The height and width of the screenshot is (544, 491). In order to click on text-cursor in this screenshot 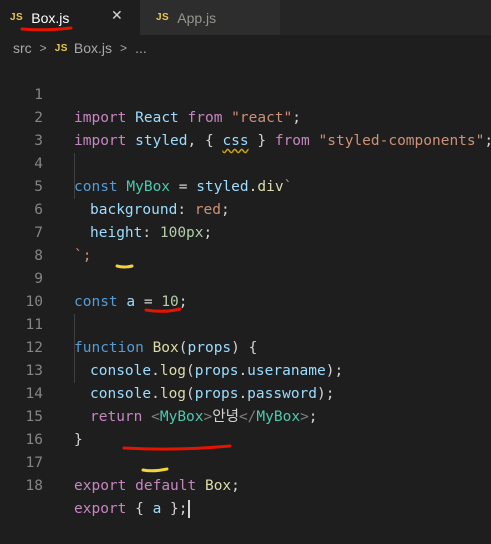, I will do `click(188, 509)`.